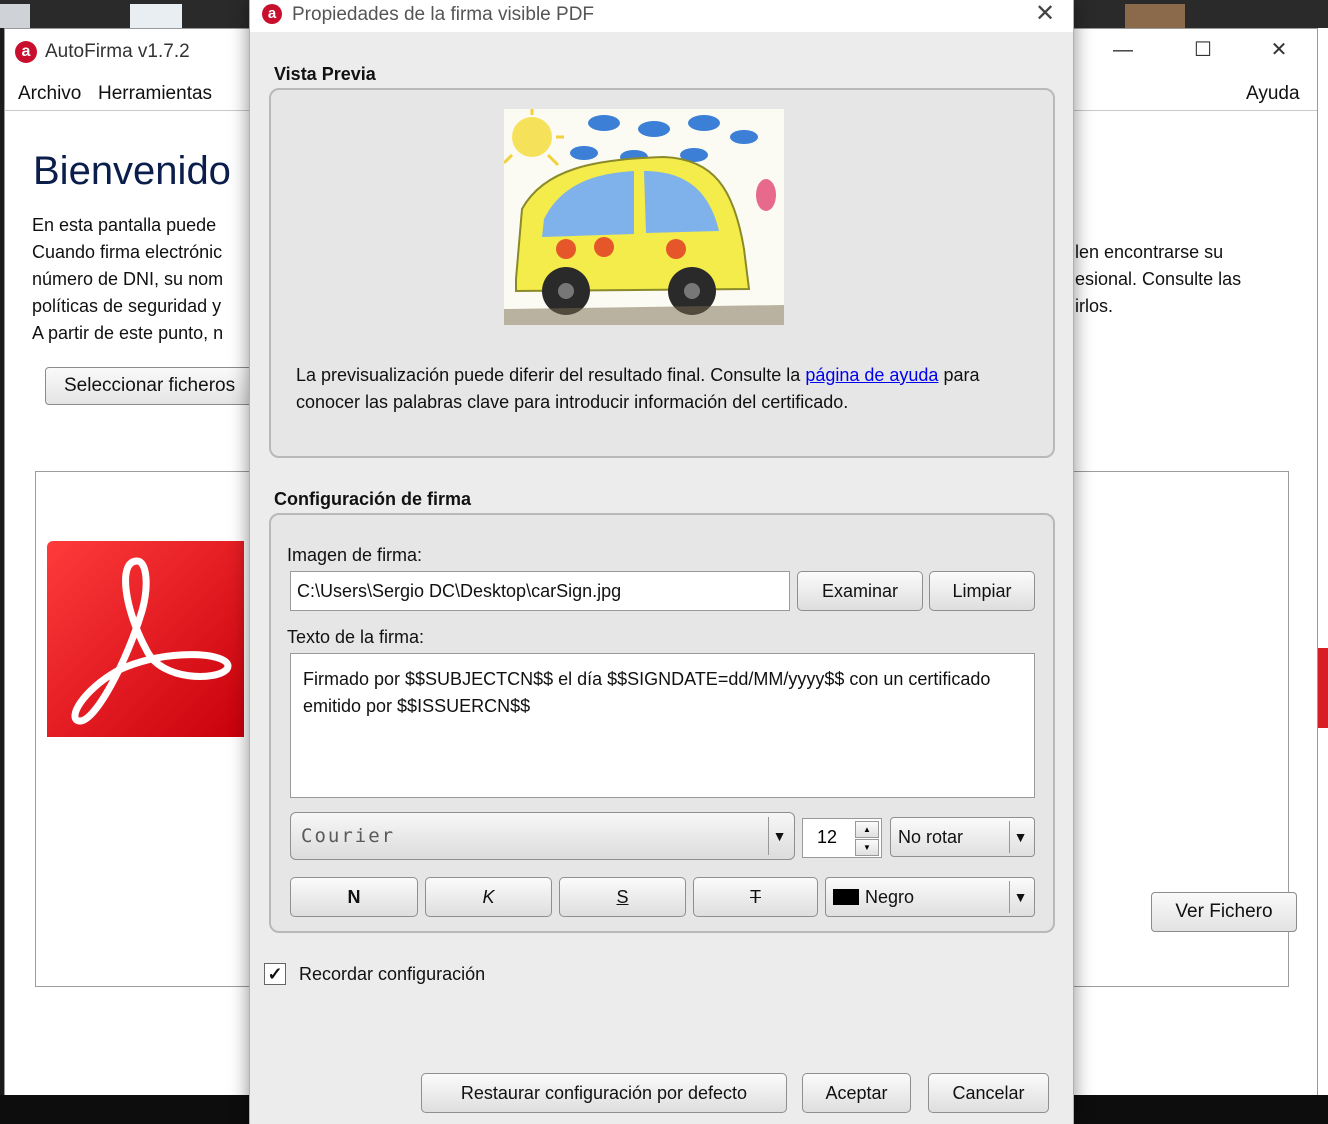 The image size is (1328, 1124). Describe the element at coordinates (354, 897) in the screenshot. I see `bold-button: N` at that location.